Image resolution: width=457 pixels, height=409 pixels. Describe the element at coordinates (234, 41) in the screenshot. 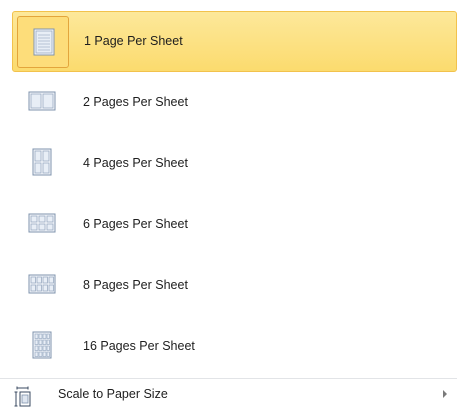

I see `menu-item-1-page-per-sheet: 1 Page Per Sheet` at that location.